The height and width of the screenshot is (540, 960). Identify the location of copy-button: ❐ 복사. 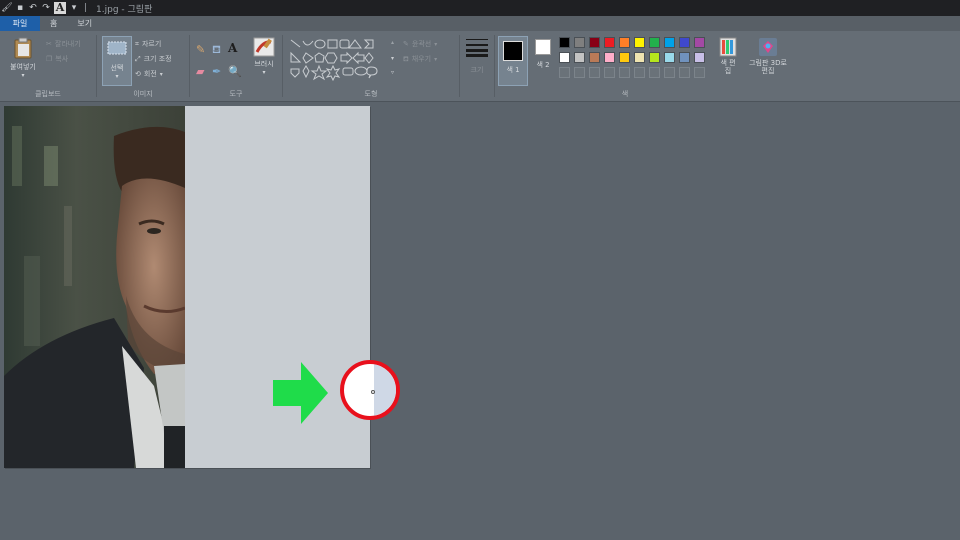
(57, 59).